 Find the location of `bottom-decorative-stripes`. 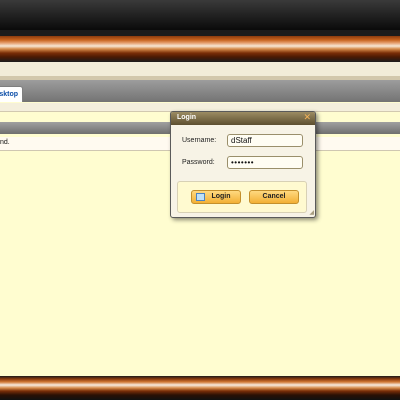

bottom-decorative-stripes is located at coordinates (200, 388).